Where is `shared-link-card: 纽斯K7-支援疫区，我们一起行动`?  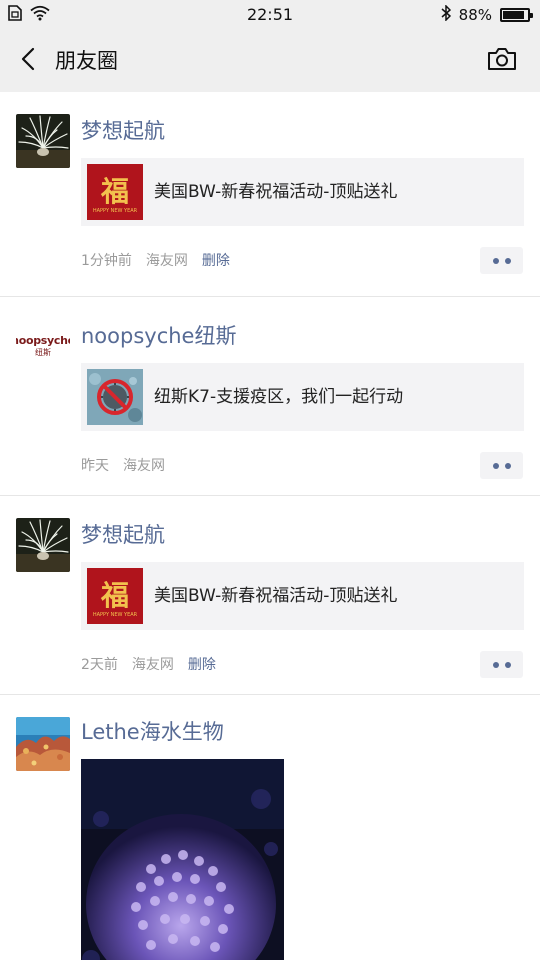
shared-link-card: 纽斯K7-支援疫区，我们一起行动 is located at coordinates (302, 397).